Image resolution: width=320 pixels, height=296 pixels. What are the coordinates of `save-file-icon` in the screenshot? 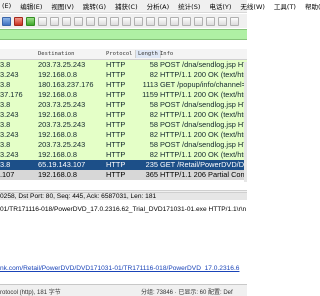 It's located at (66, 21).